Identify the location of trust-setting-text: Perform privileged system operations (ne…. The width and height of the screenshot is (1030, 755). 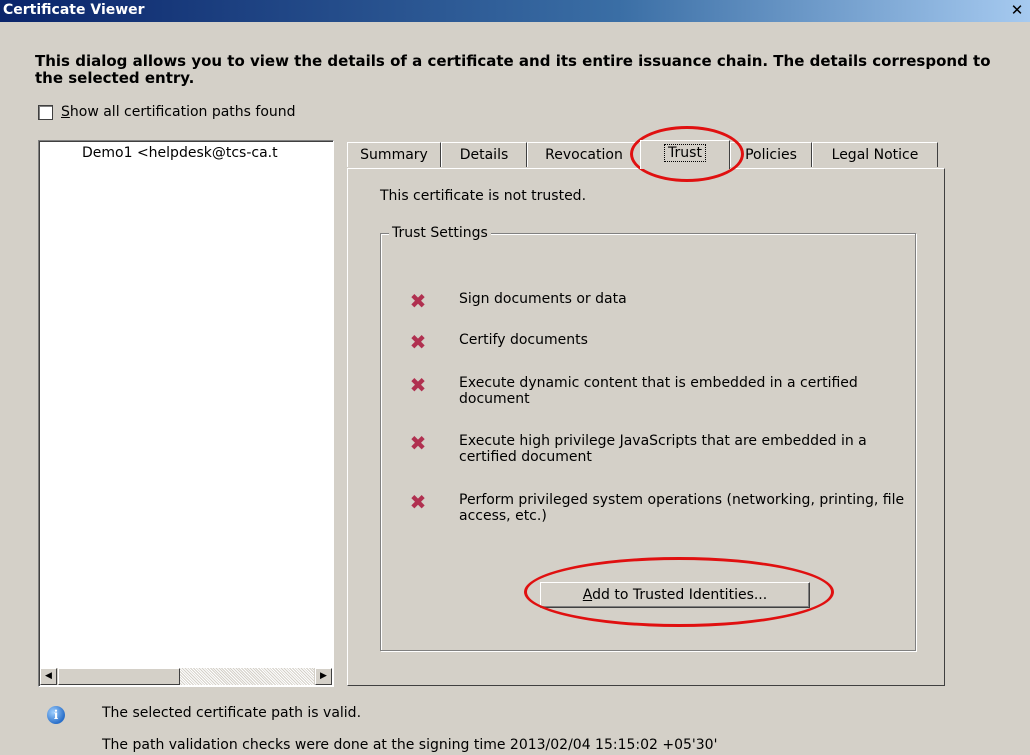
(682, 508).